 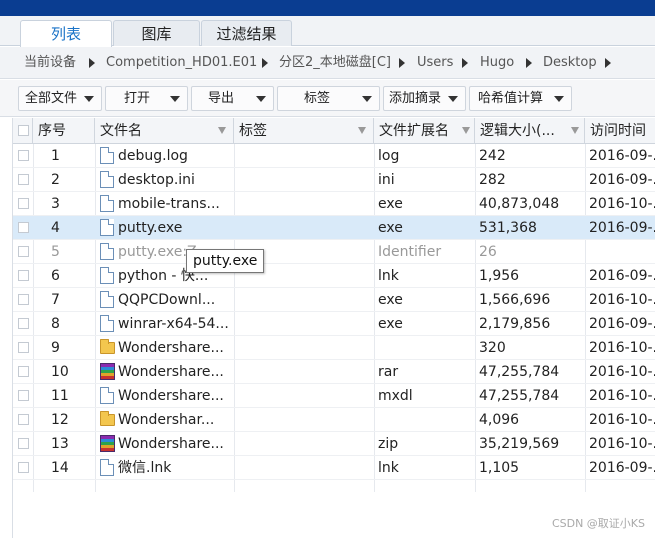 I want to click on column-header-tag: 标签, so click(x=304, y=131).